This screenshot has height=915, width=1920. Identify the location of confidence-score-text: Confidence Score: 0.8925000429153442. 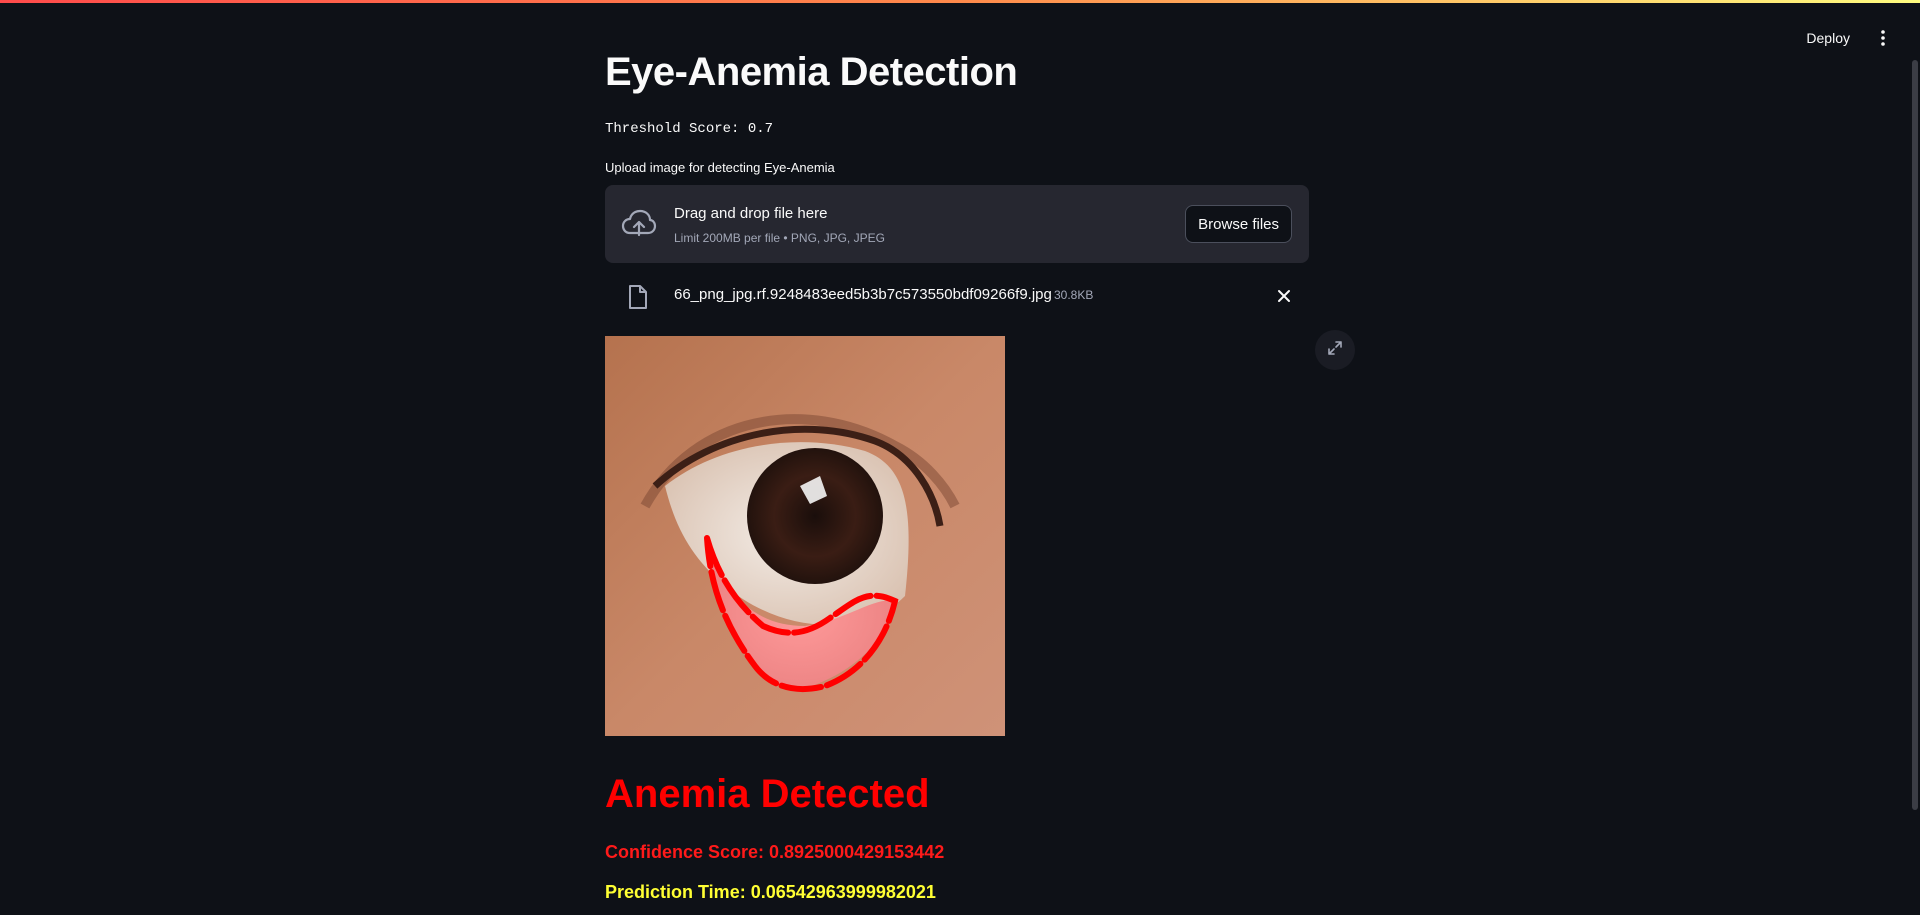
(775, 852).